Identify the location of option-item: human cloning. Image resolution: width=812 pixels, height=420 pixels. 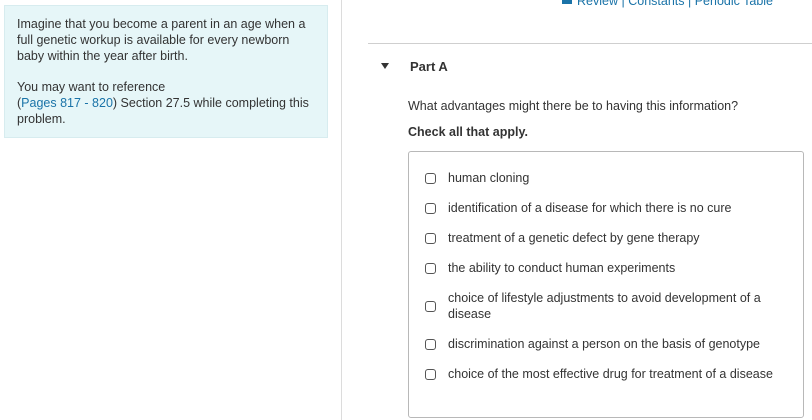
(607, 178).